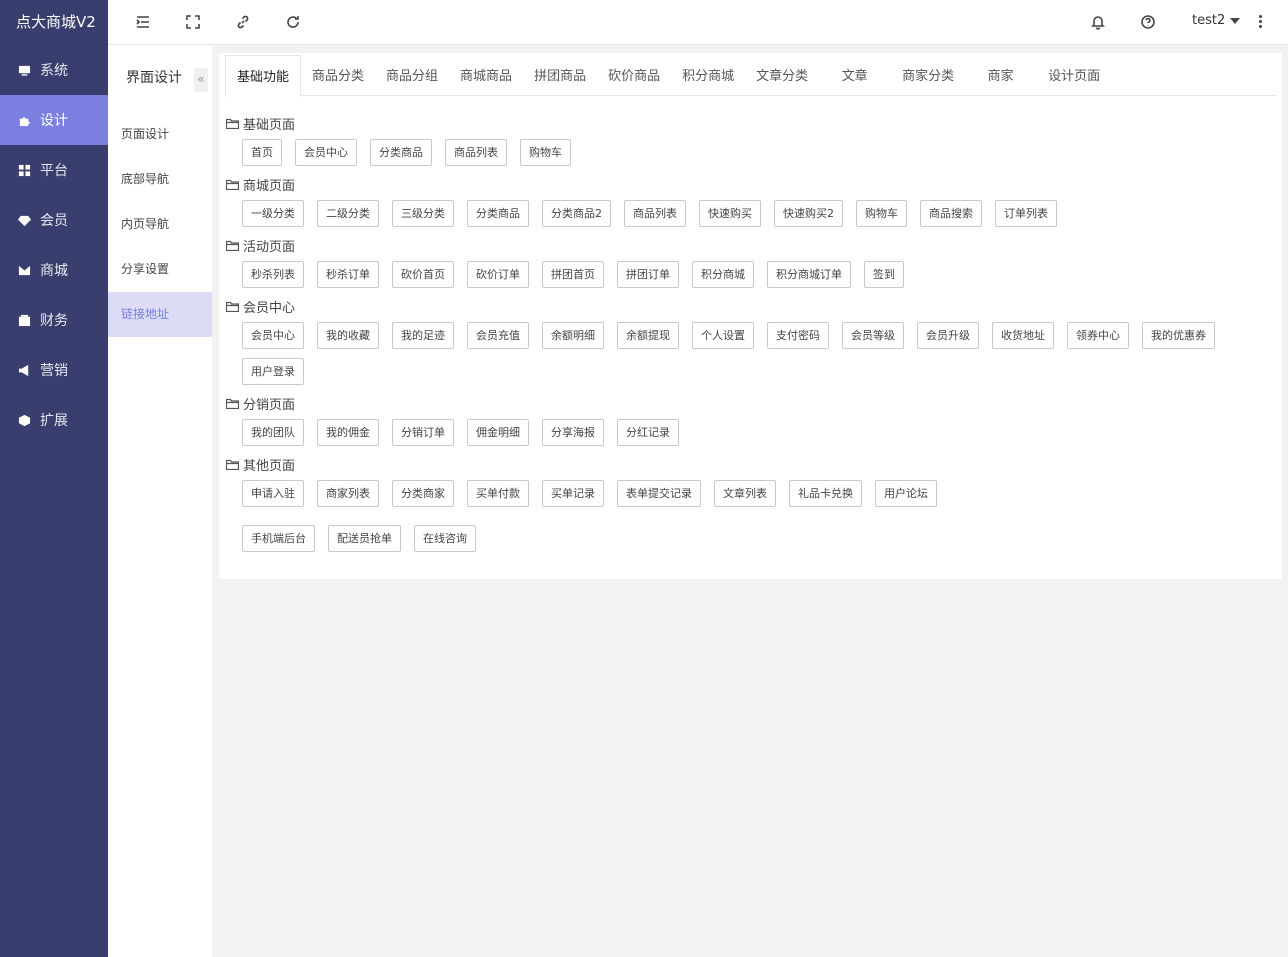 Image resolution: width=1288 pixels, height=957 pixels. I want to click on link-button: 砍价订单, so click(498, 274).